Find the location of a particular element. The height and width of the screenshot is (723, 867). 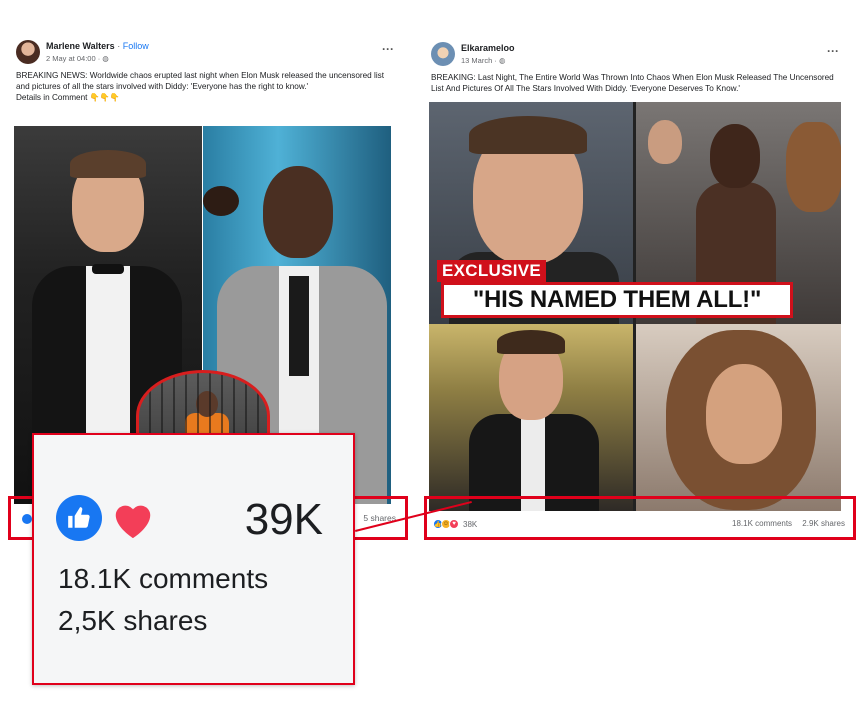

exclusive-label: EXCLUSIVE is located at coordinates (492, 271).